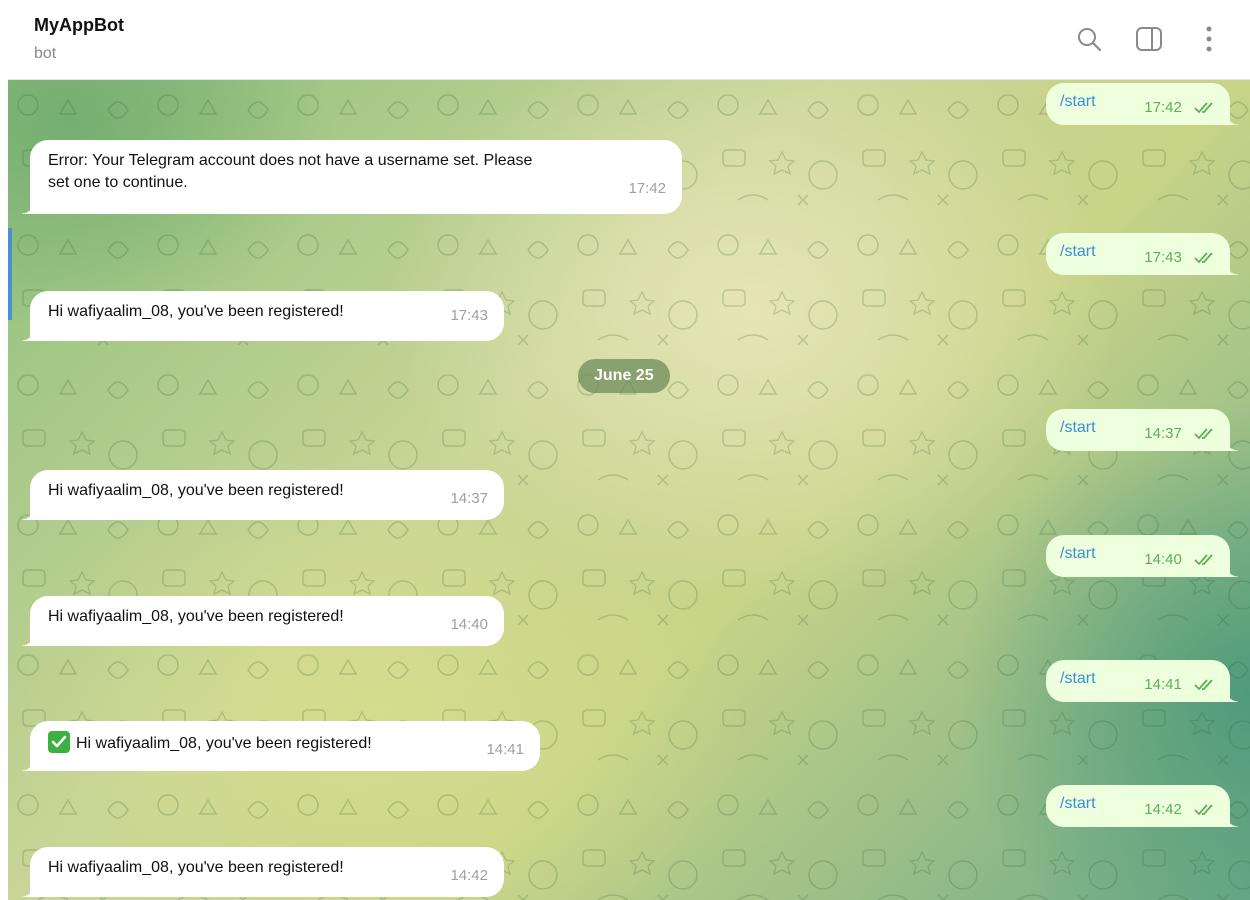  I want to click on header-actions, so click(1149, 39).